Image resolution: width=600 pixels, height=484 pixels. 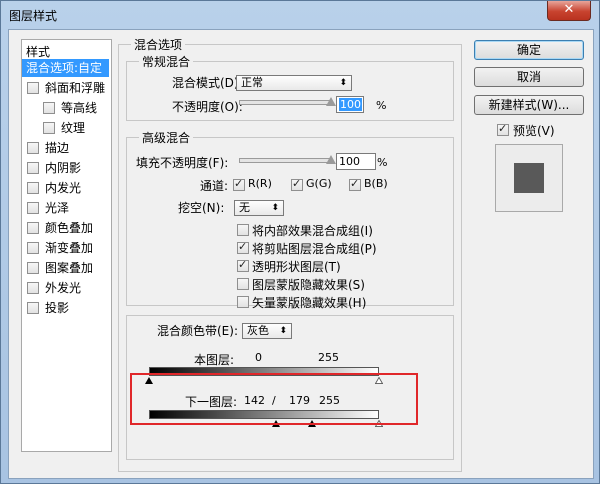 I want to click on style-item: 图案叠加, so click(x=65, y=268).